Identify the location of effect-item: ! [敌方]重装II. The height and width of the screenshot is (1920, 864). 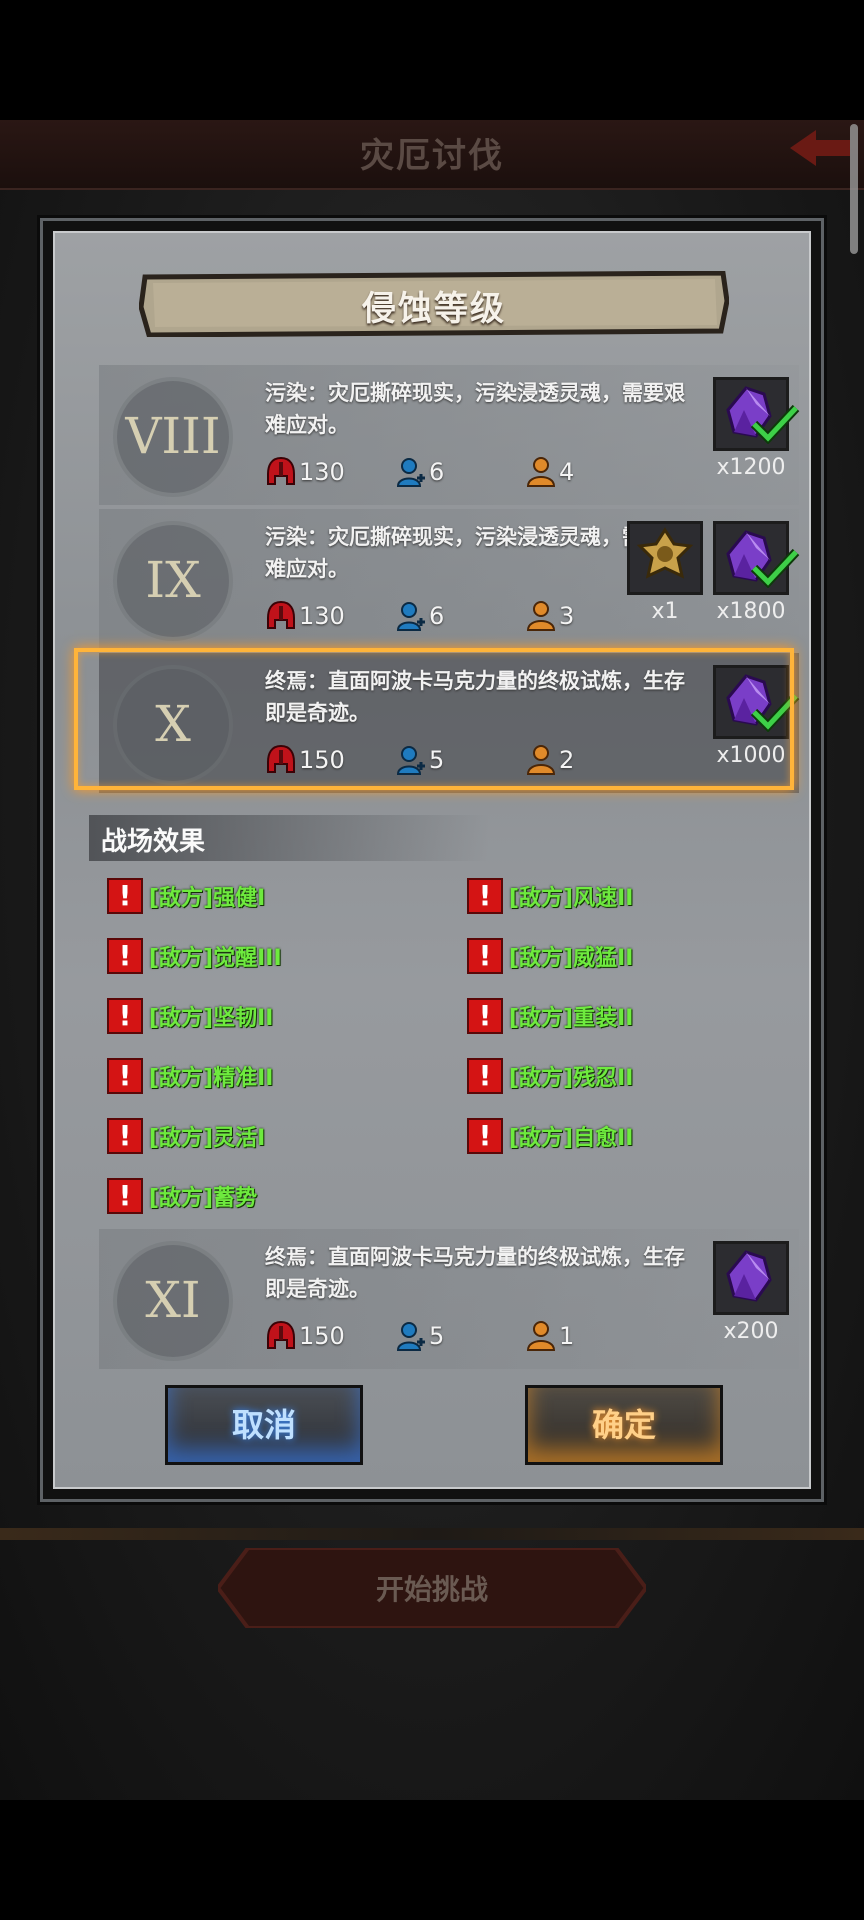
(550, 1016).